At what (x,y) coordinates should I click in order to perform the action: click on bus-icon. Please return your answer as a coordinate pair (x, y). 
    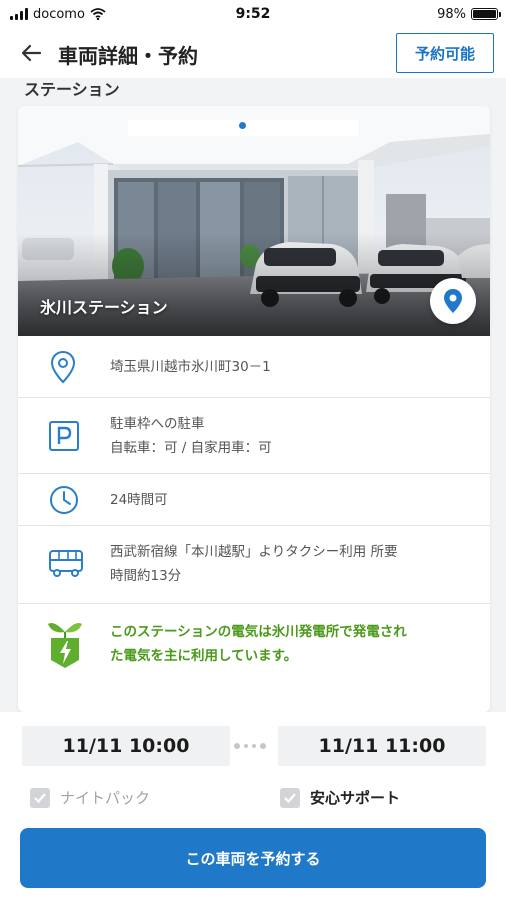
    Looking at the image, I should click on (66, 563).